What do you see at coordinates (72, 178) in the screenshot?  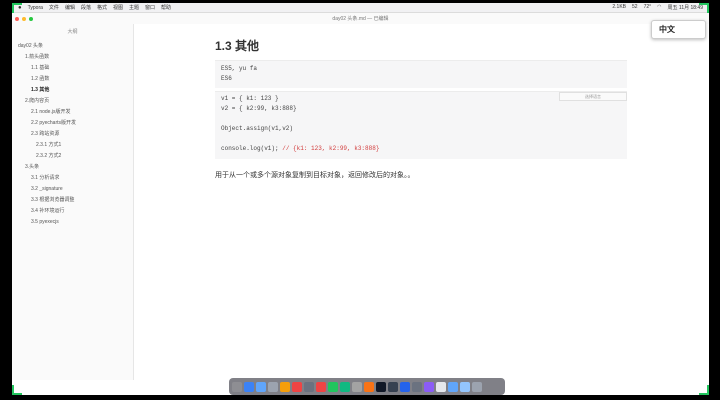 I see `outline-item: 3.1 分析请求` at bounding box center [72, 178].